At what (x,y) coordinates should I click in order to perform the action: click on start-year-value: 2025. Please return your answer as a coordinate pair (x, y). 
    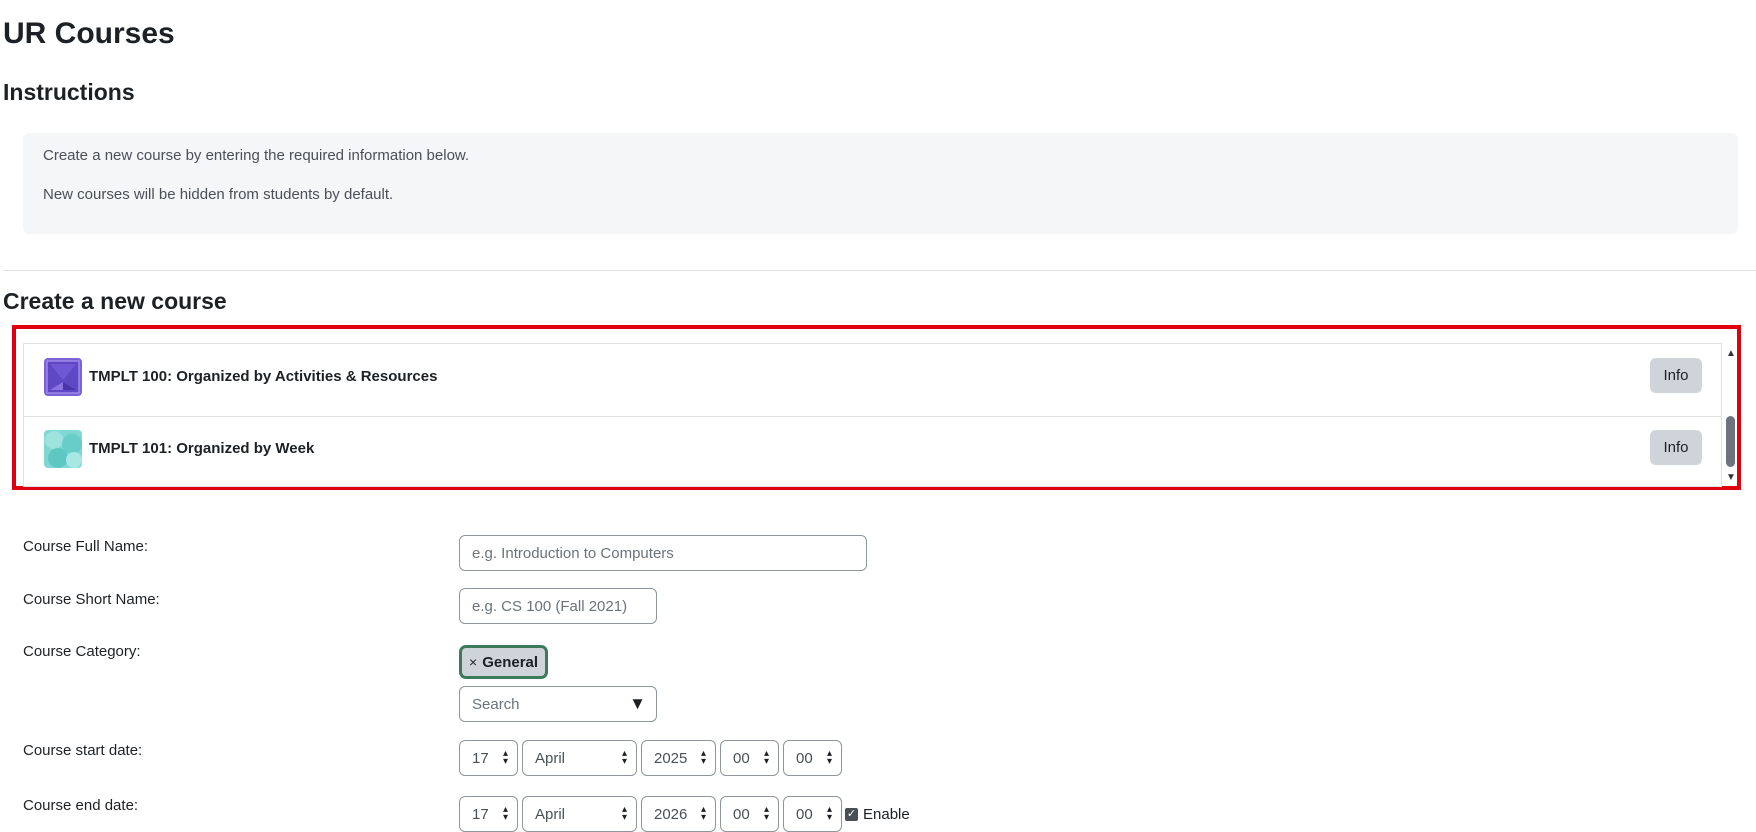
    Looking at the image, I should click on (671, 758).